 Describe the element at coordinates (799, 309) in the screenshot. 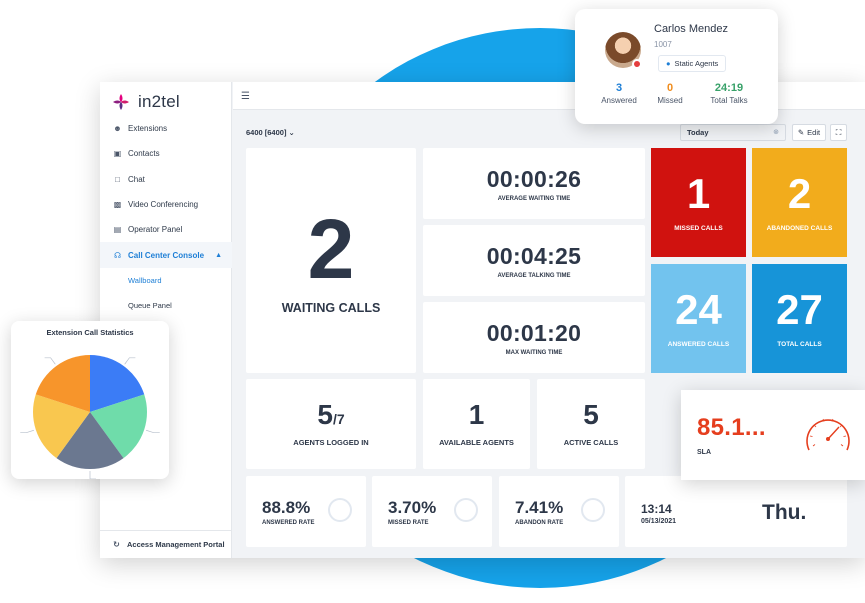

I see `total-calls-value: 27` at that location.